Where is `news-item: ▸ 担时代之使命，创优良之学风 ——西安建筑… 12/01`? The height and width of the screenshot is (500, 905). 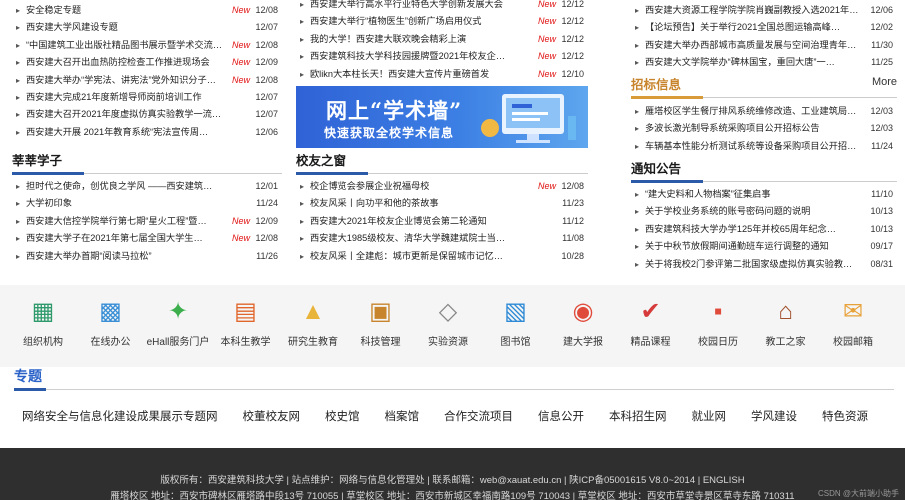
news-item: ▸ 担时代之使命，创优良之学风 ——西安建筑… 12/01 is located at coordinates (147, 186).